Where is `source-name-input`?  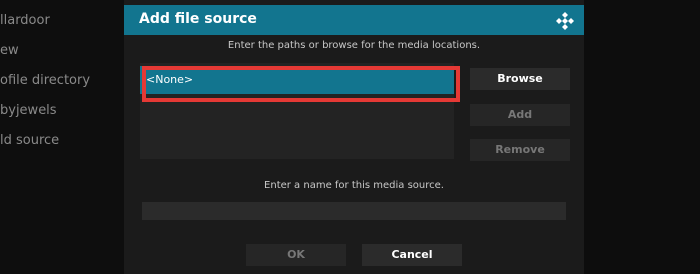
source-name-input is located at coordinates (354, 211).